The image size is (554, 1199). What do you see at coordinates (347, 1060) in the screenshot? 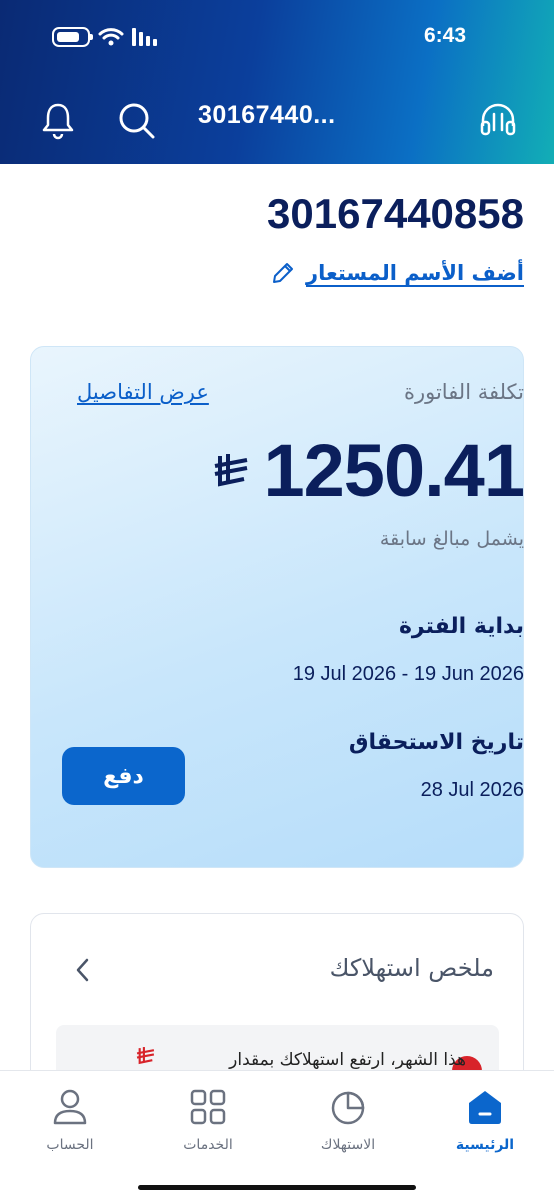
I see `consumption-alert-text: هذا الشهر، ارتفع استهلاكك بمقدار` at bounding box center [347, 1060].